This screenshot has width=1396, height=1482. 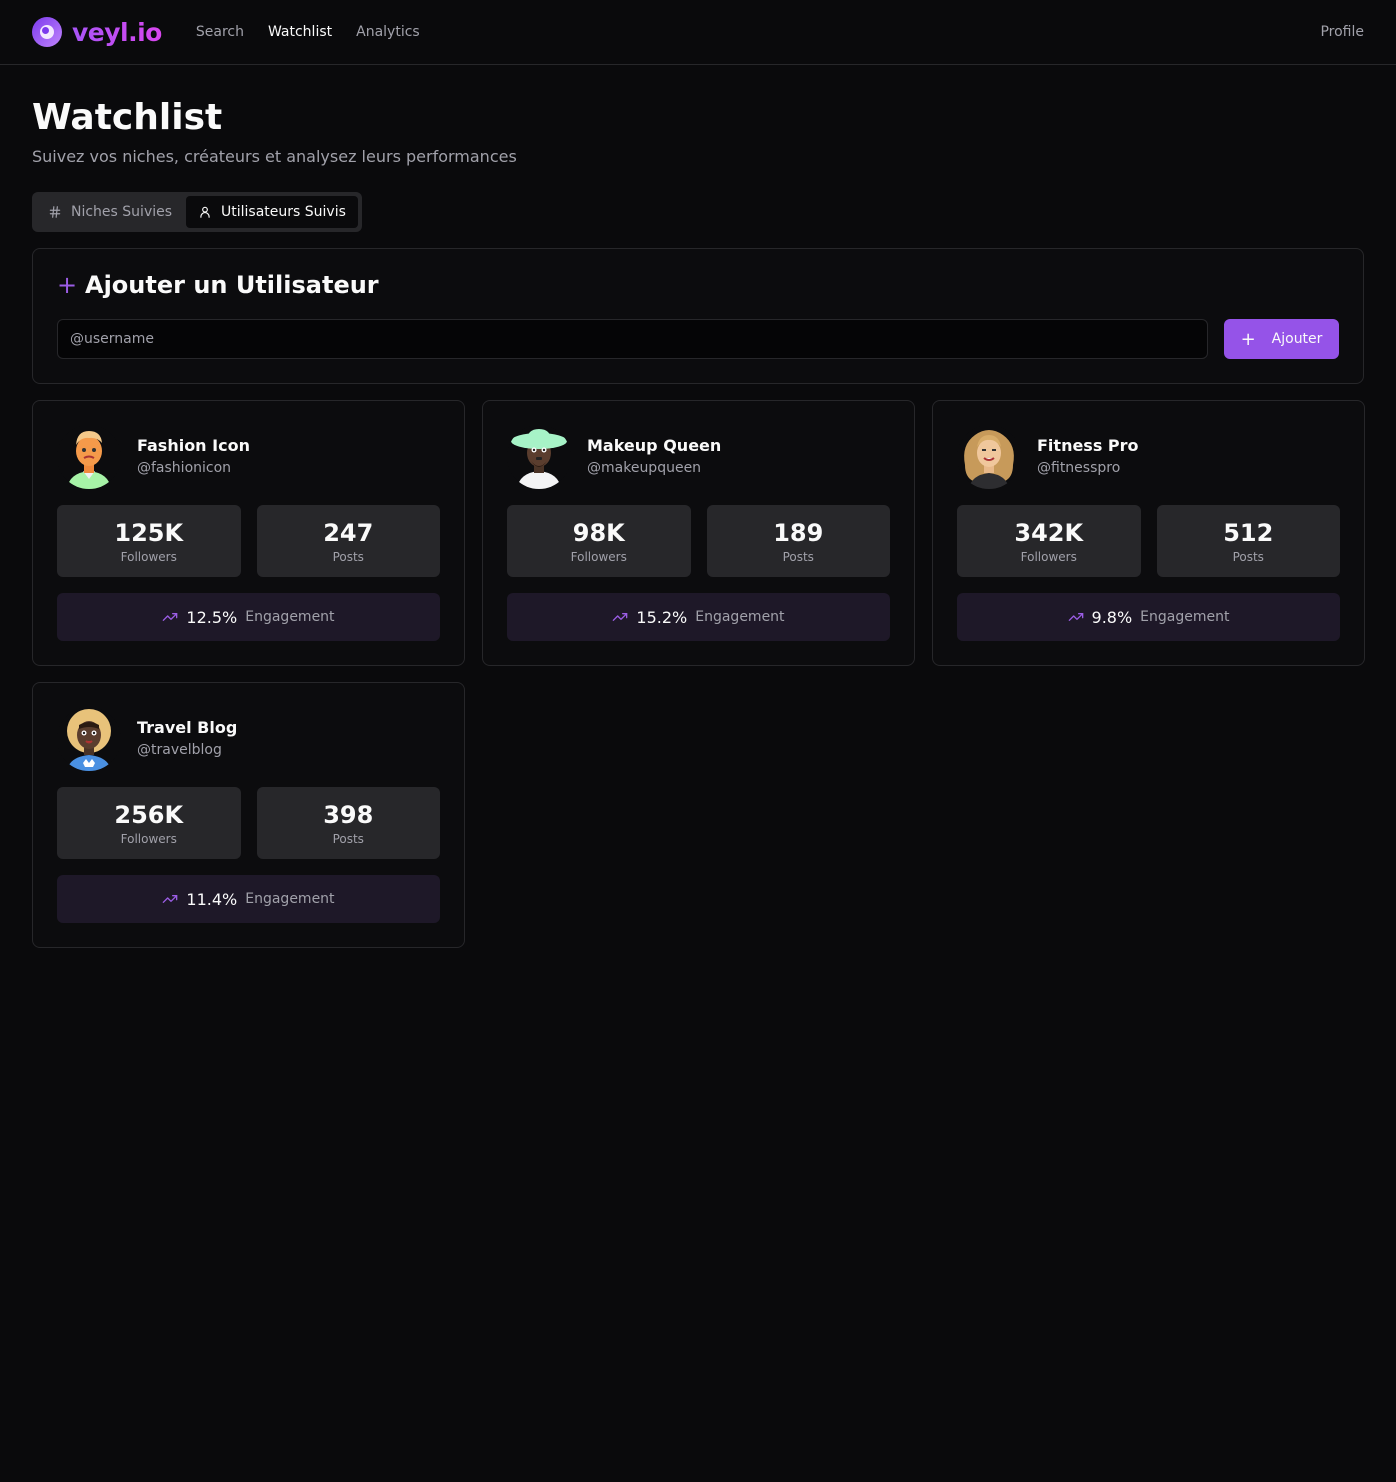 I want to click on engagement-bar: 12.5% Engagement, so click(x=248, y=617).